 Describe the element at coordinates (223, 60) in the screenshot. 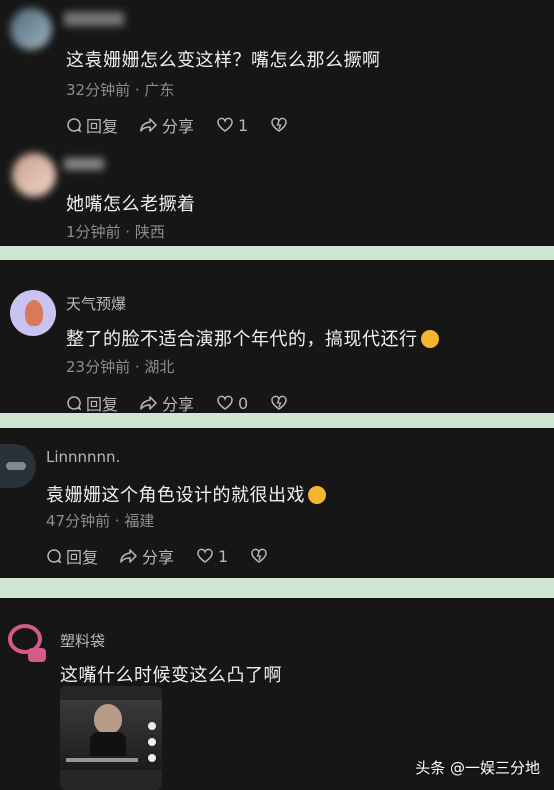

I see `comment-text: 这袁姗姗怎么变这样？嘴怎么那么撅啊` at that location.